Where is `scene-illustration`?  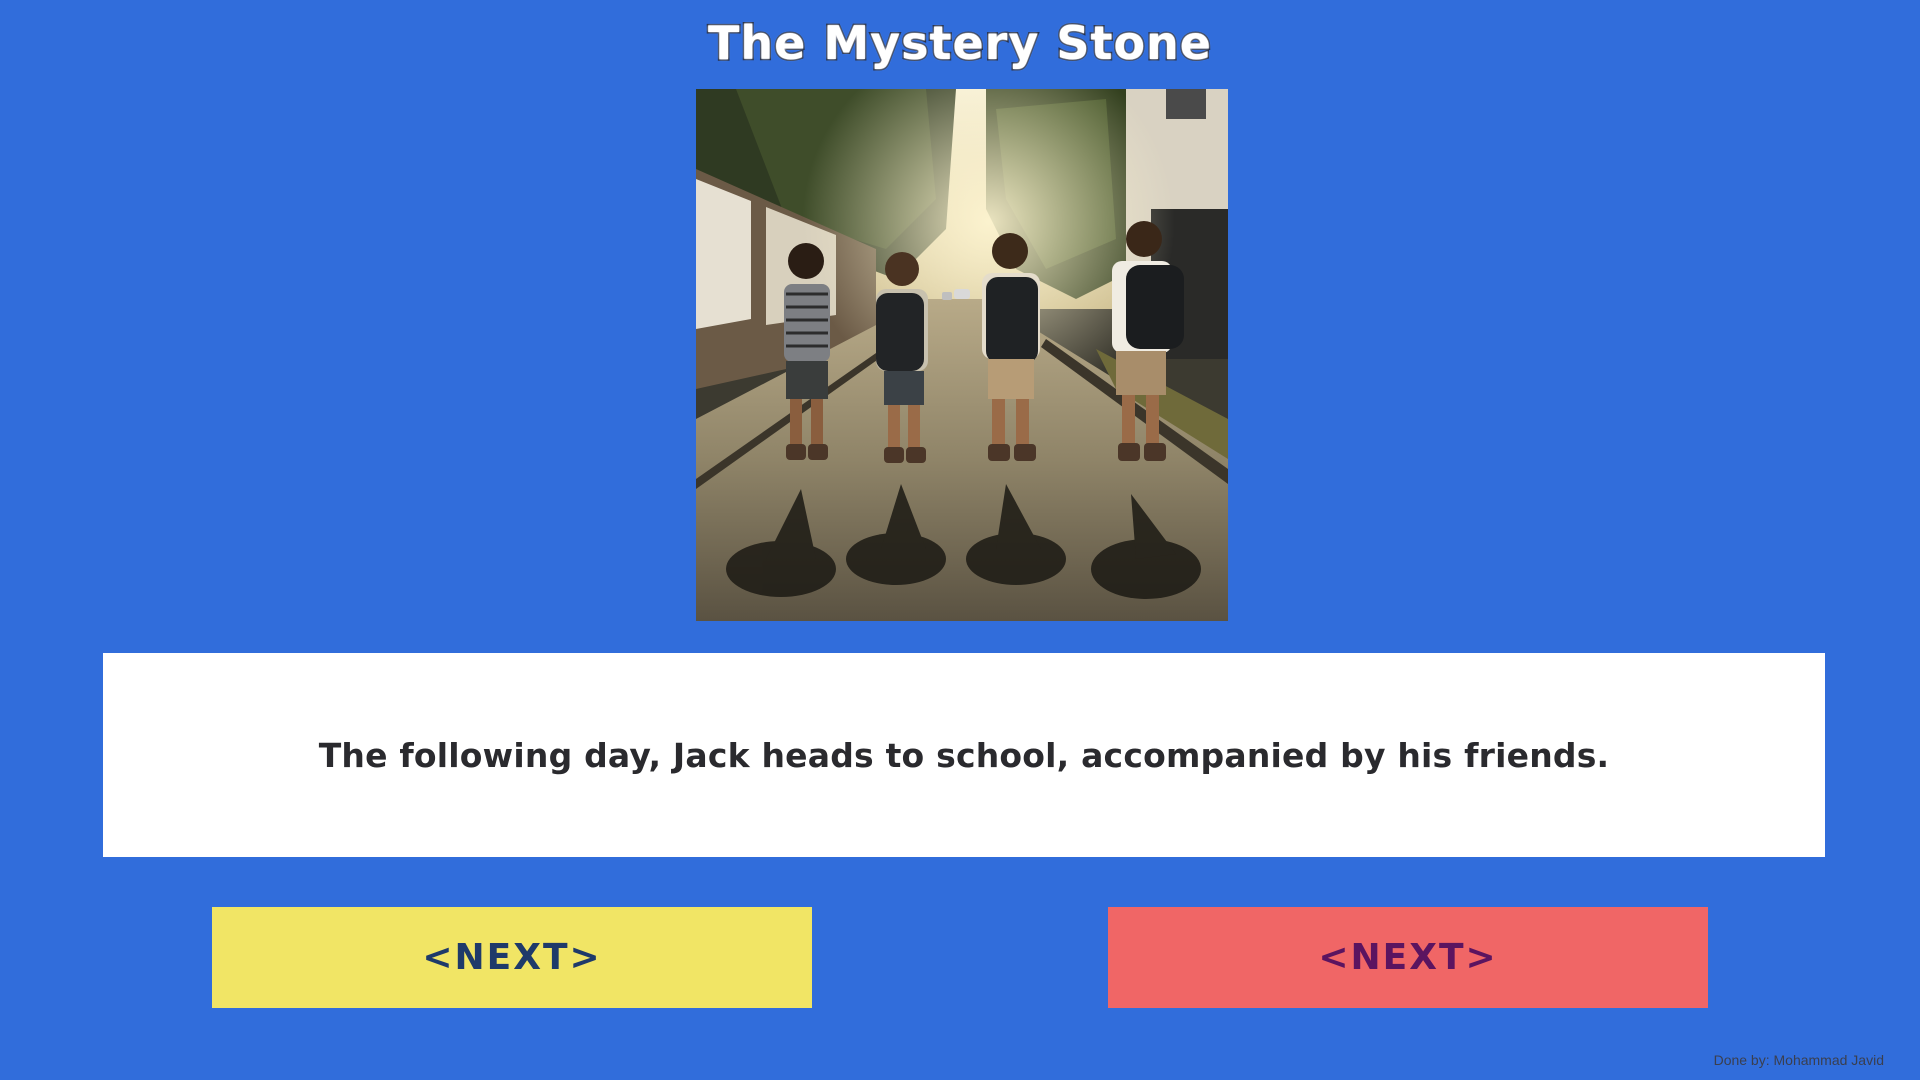 scene-illustration is located at coordinates (962, 355).